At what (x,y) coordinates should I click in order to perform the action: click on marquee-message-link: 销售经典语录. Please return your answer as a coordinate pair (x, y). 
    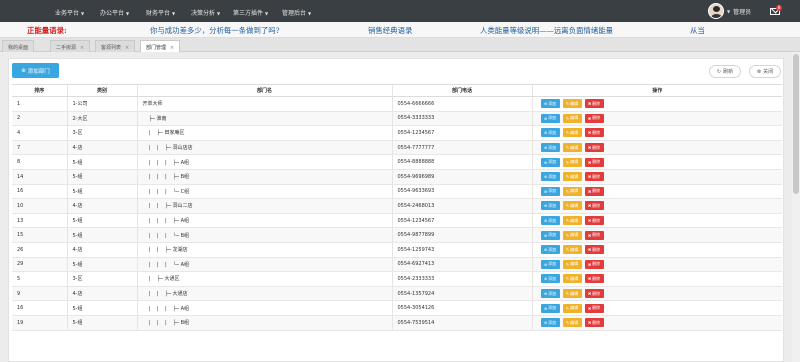
    Looking at the image, I should click on (390, 30).